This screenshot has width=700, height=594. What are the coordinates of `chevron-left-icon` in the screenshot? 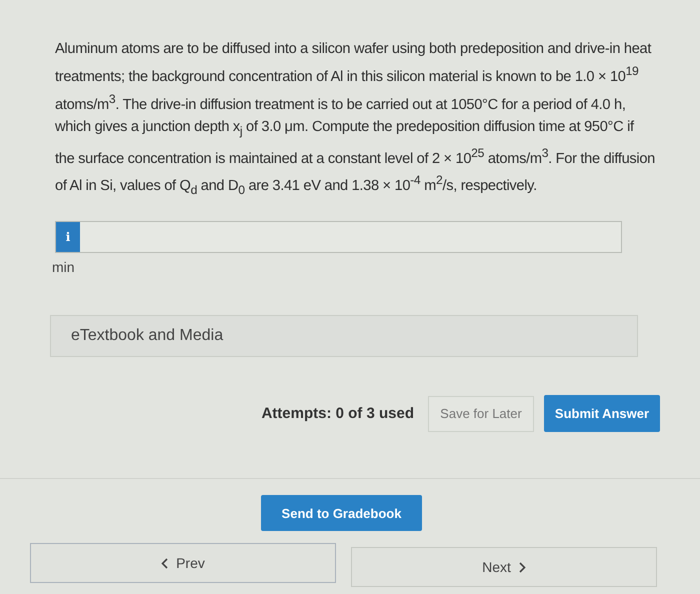 It's located at (164, 563).